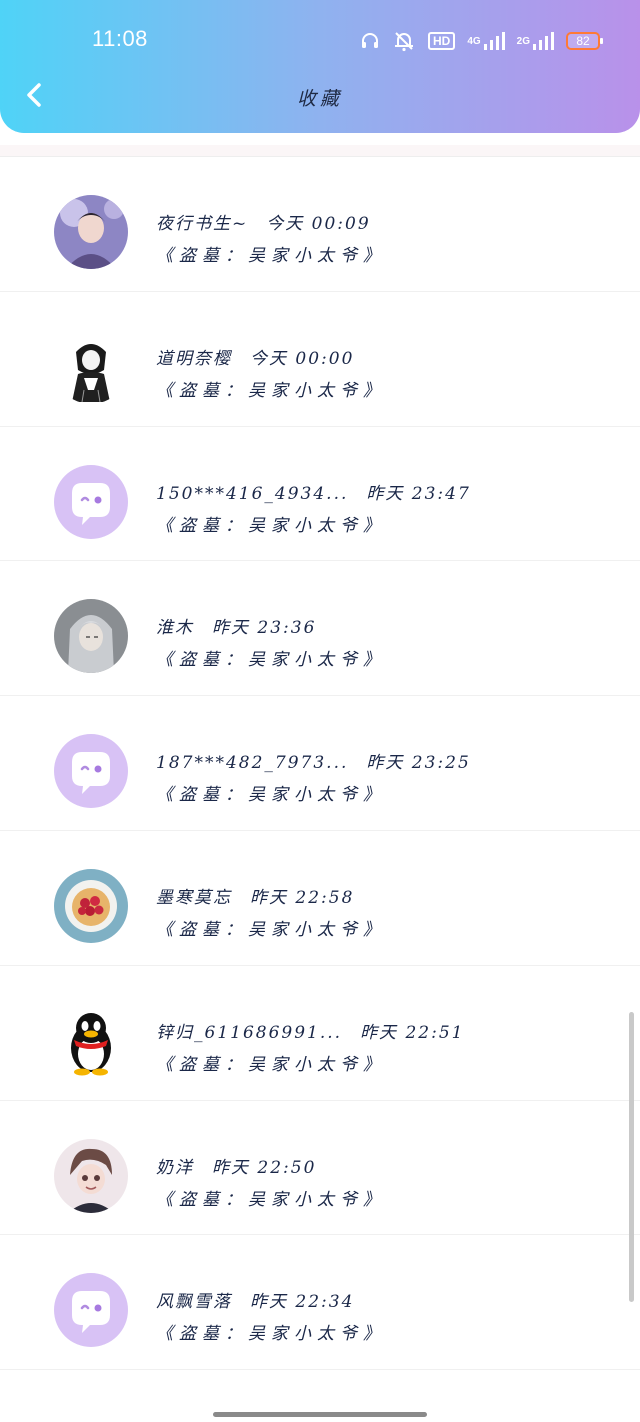 The image size is (640, 1422). I want to click on list-item: 锌归_611686991... 昨天 22:51 《盗墓：吴家小太爷》, so click(320, 1033).